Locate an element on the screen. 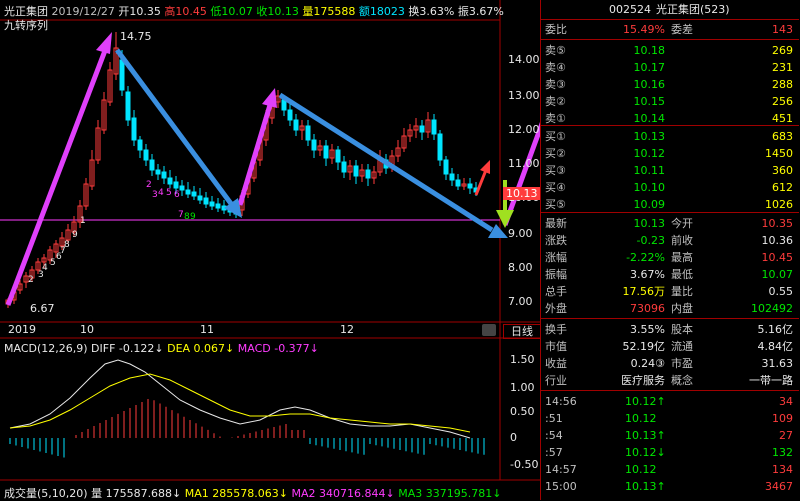 This screenshot has height=501, width=800. date-tick-label: 2019 is located at coordinates (22, 329).